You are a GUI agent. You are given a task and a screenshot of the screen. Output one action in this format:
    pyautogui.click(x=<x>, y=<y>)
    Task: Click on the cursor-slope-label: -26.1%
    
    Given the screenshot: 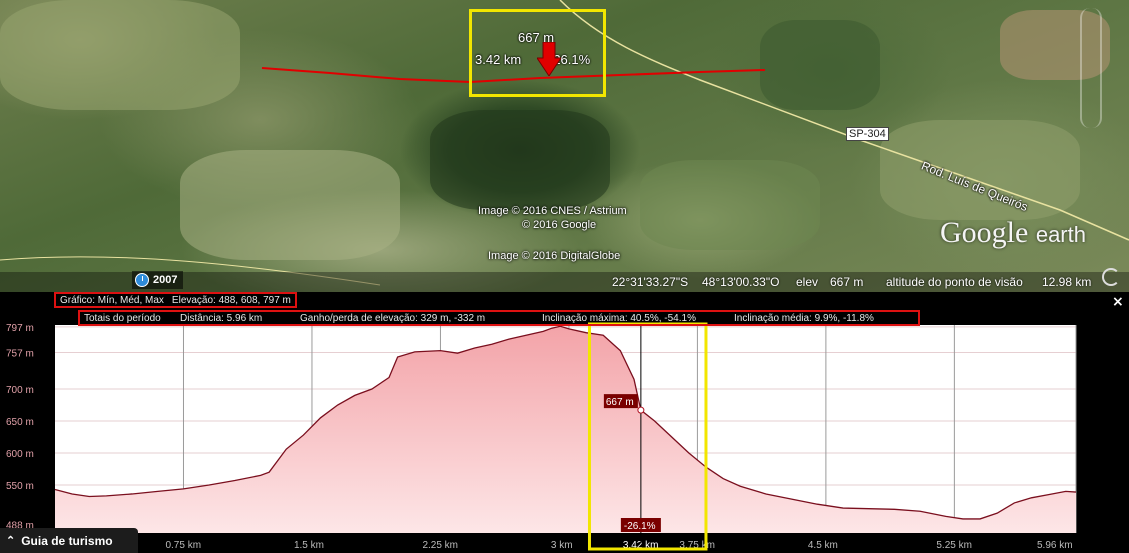 What is the action you would take?
    pyautogui.click(x=640, y=526)
    